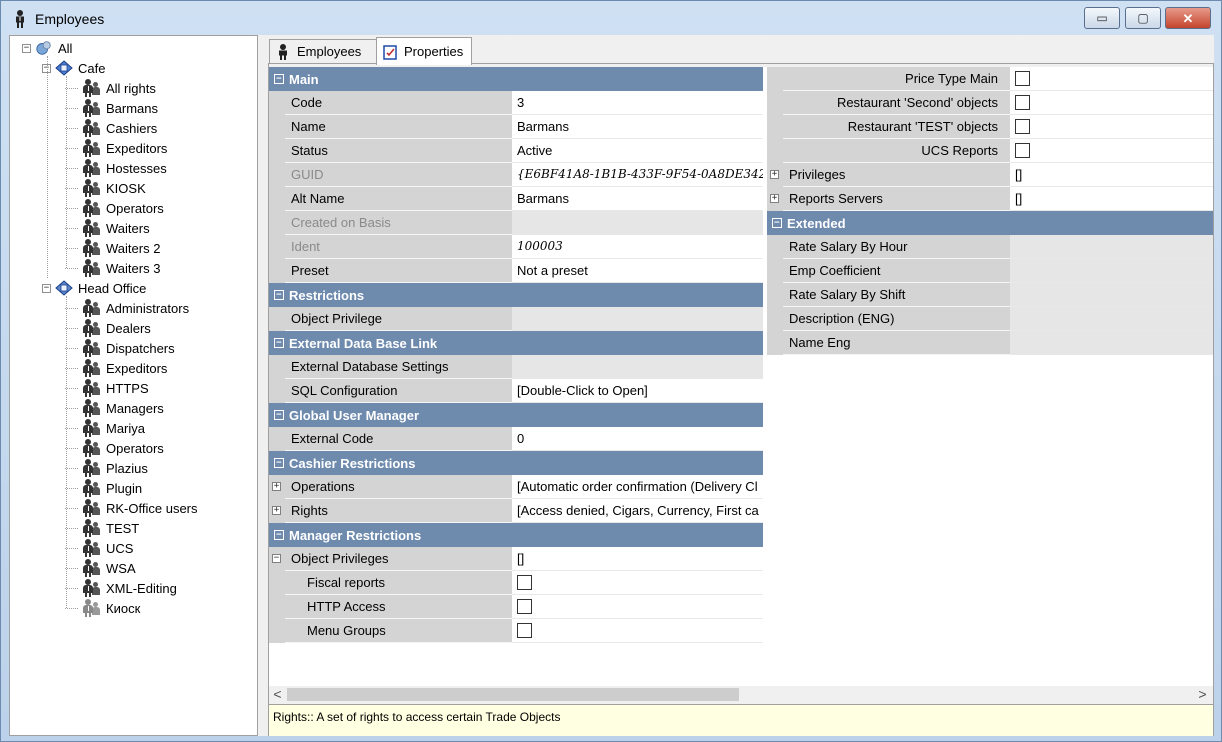  What do you see at coordinates (637, 127) in the screenshot?
I see `property-value: Barmans` at bounding box center [637, 127].